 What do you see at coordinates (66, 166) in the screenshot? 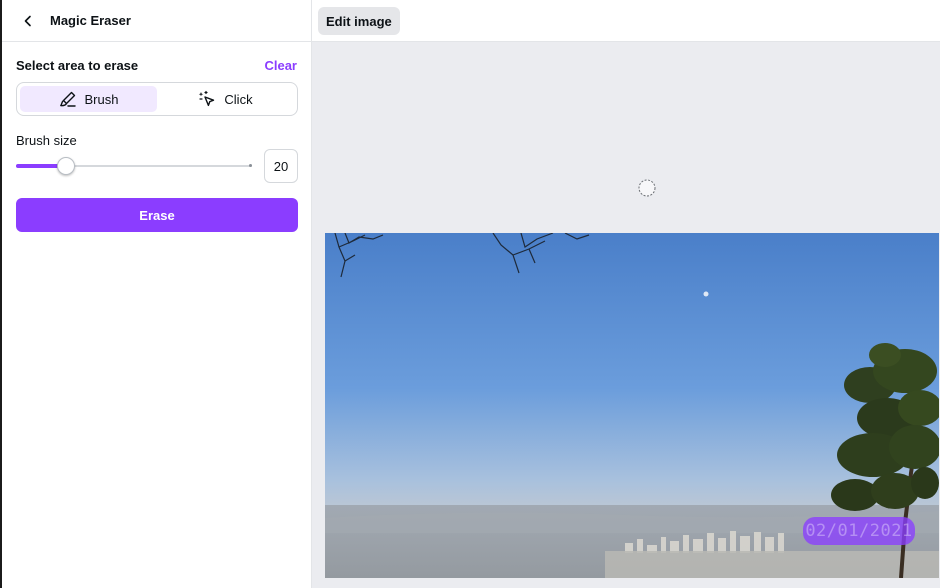
I see `slider-thumb` at bounding box center [66, 166].